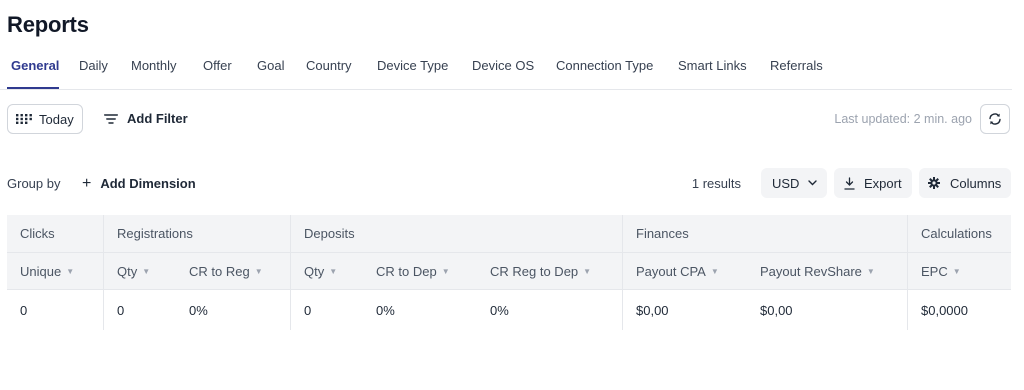  I want to click on column-header-cr-reg-to-dep: CR Reg to Dep ▼, so click(540, 271).